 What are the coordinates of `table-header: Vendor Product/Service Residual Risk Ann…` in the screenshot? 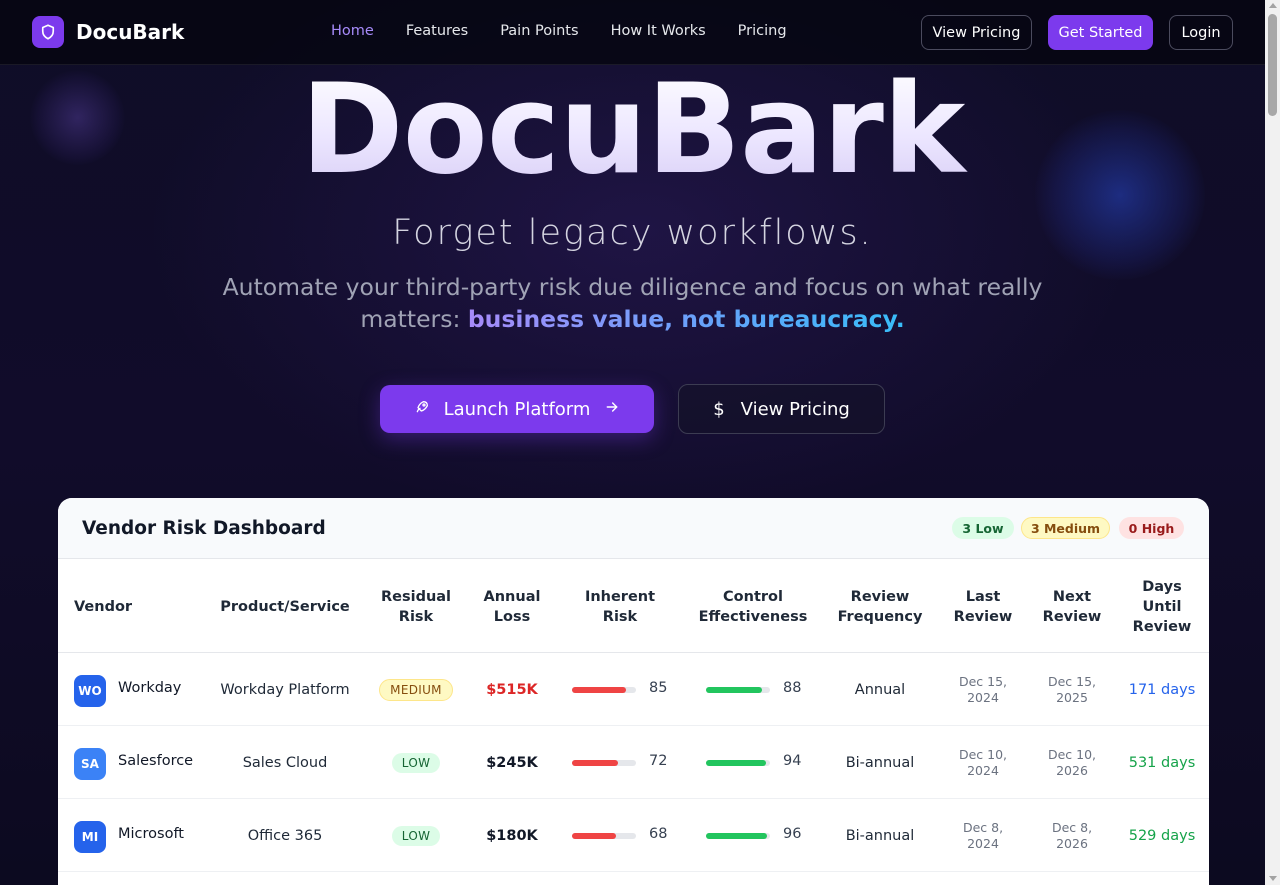 It's located at (633, 606).